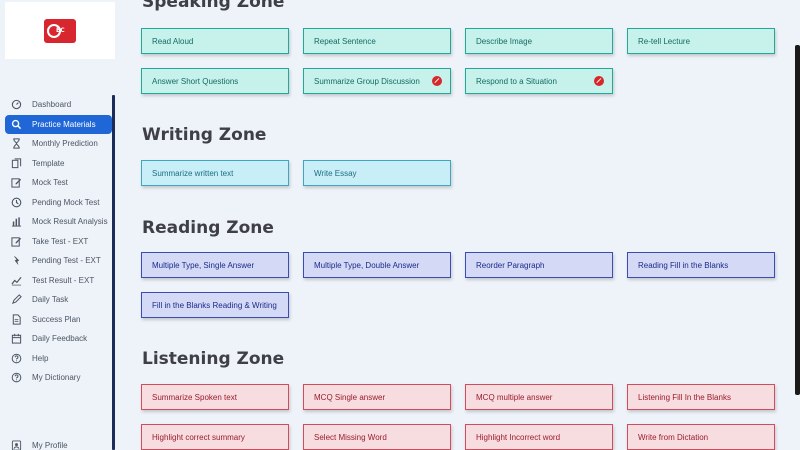  I want to click on sidebar-item-help: Help, so click(58, 359).